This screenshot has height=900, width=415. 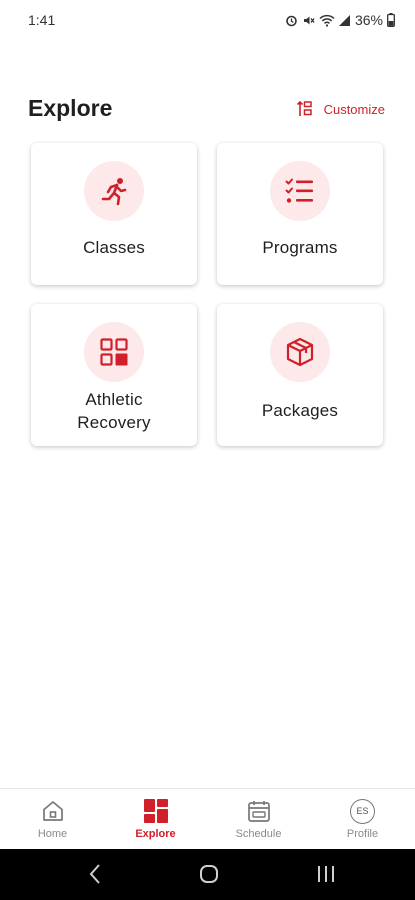 I want to click on wifi-icon, so click(x=327, y=20).